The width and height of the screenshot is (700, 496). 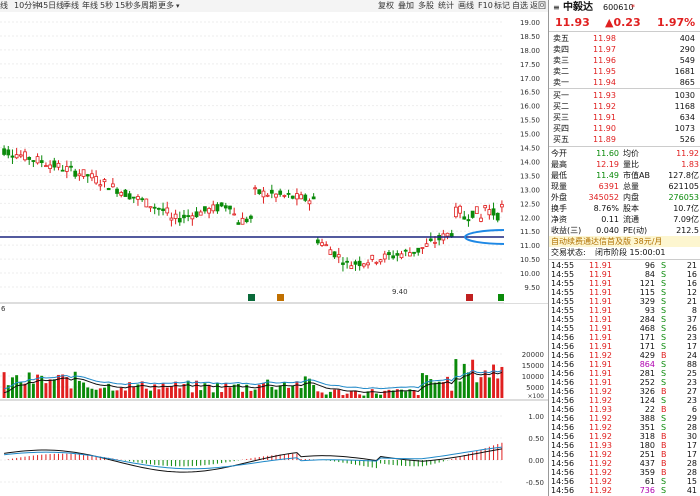 What do you see at coordinates (624, 60) in the screenshot?
I see `ask-row: 卖三 11.96 549` at bounding box center [624, 60].